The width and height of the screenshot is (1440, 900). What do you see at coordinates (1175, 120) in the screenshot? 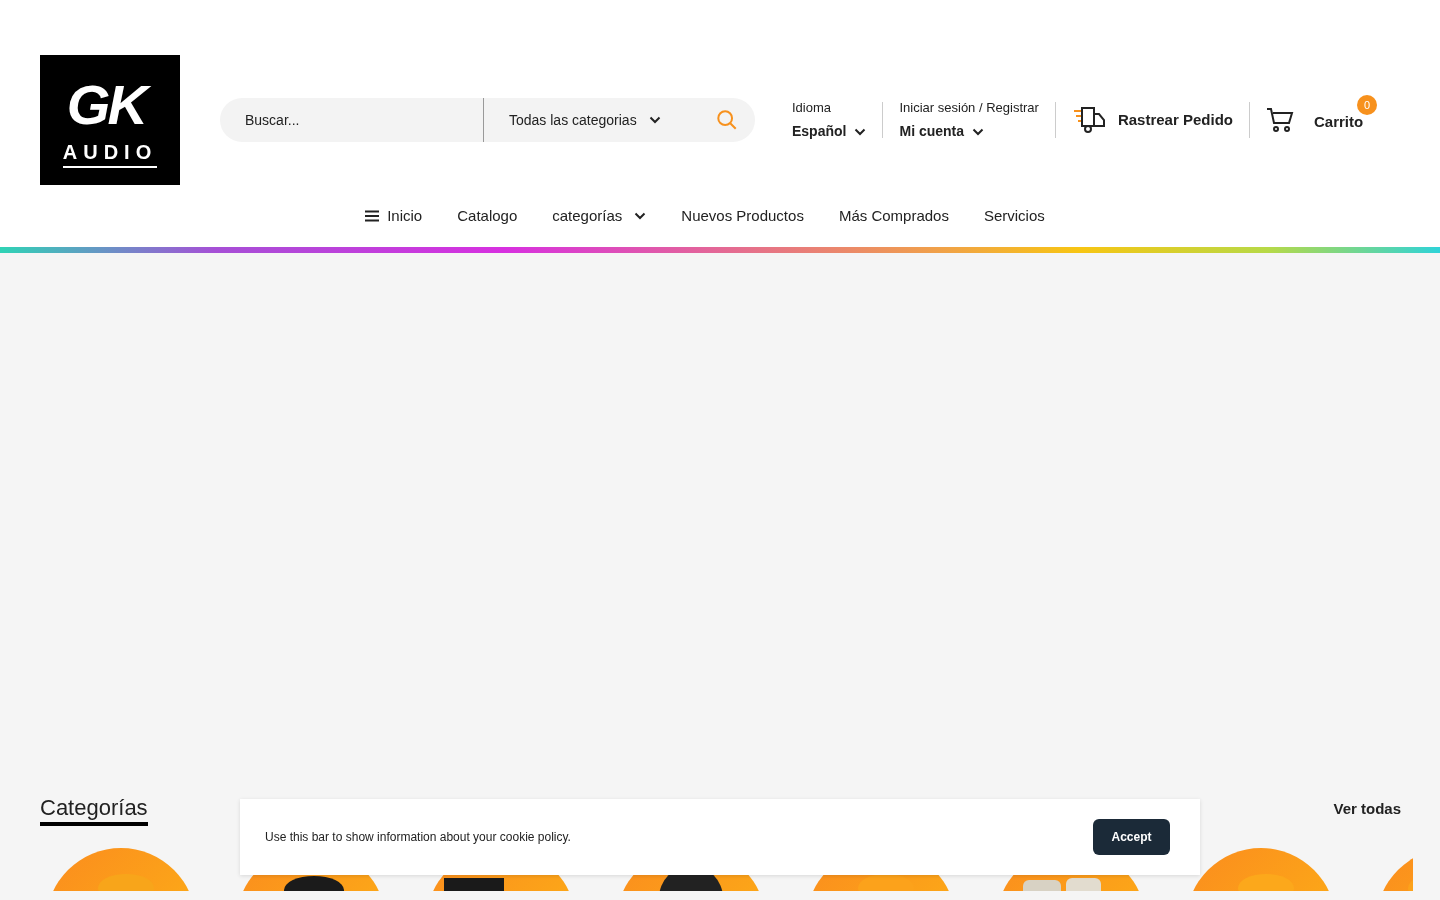
I see `track-order-link: Rastrear Pedido` at bounding box center [1175, 120].